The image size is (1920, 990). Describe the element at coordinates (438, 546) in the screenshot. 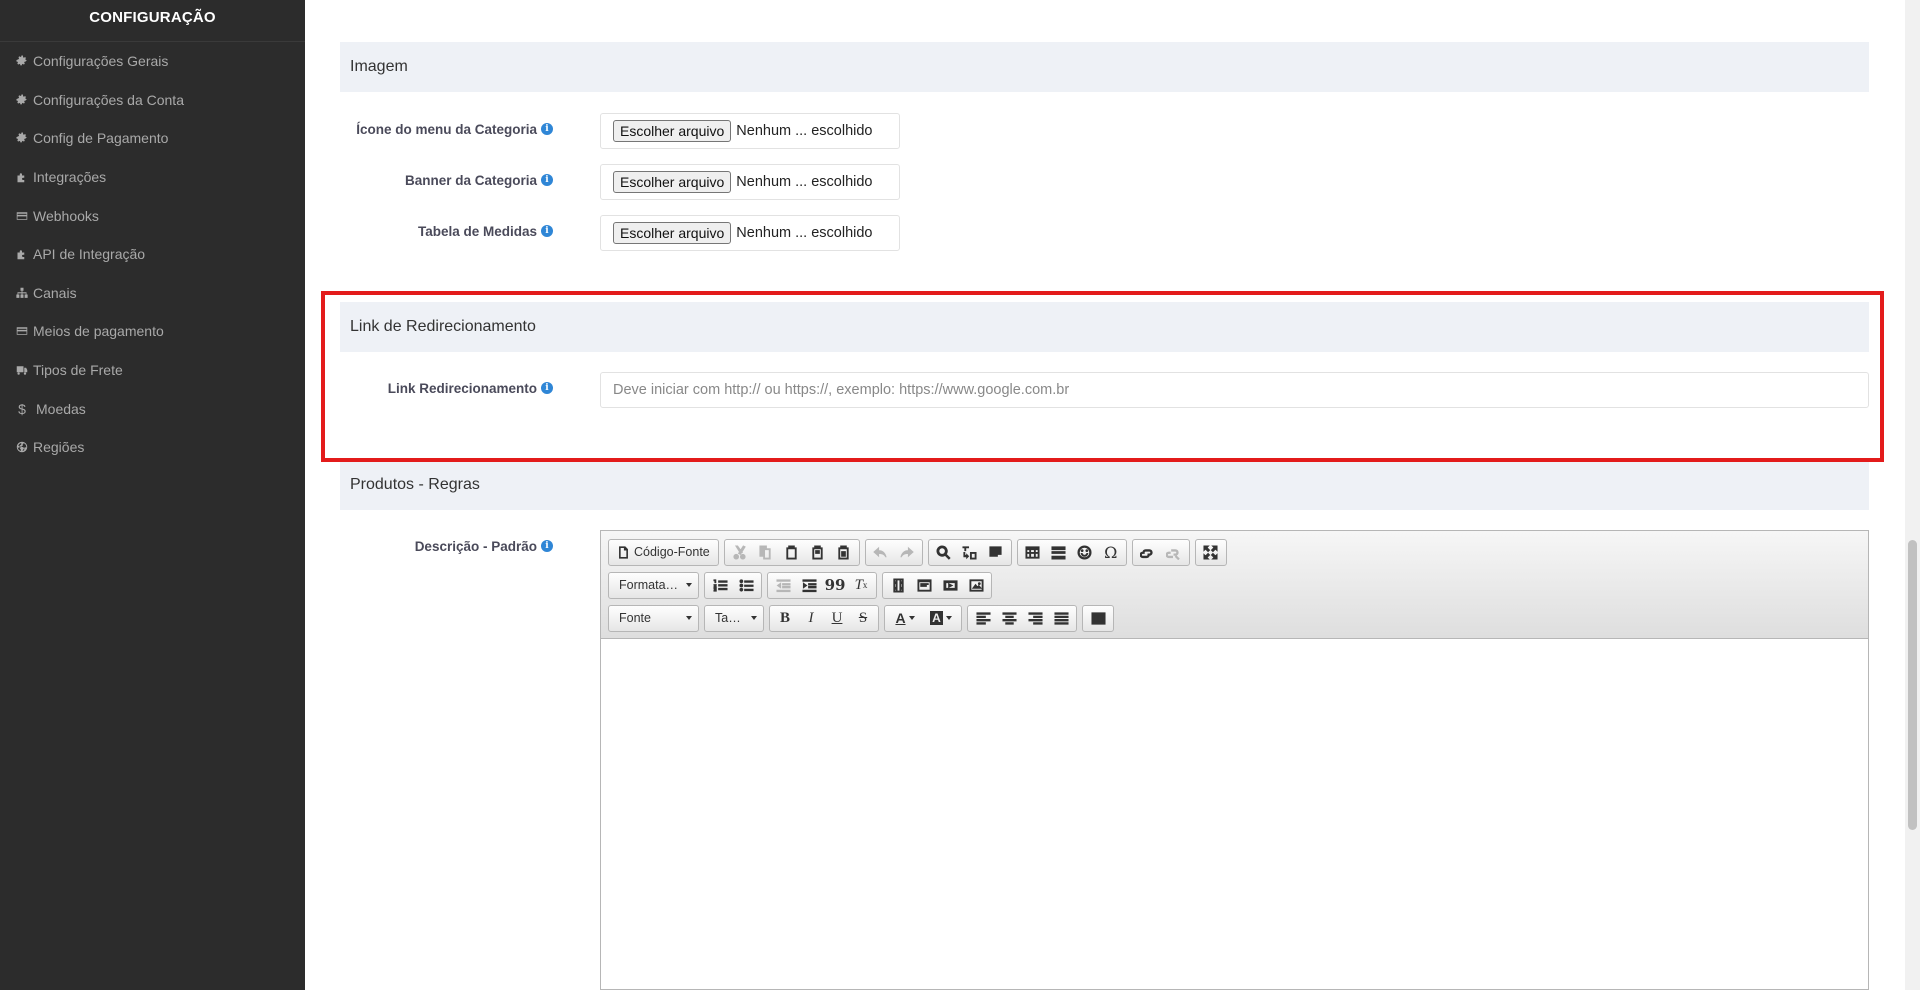

I see `field-label-descricao-padrao: Descrição - Padrão i` at that location.